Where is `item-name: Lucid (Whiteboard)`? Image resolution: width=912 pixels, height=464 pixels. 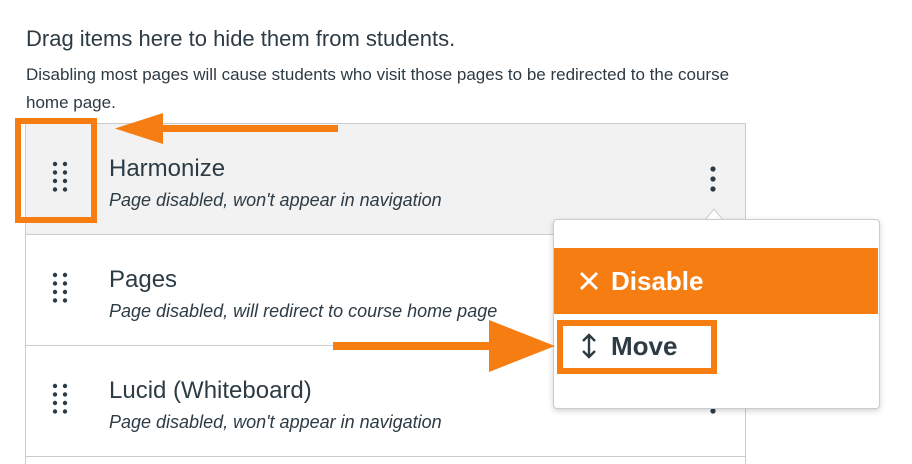 item-name: Lucid (Whiteboard) is located at coordinates (210, 390).